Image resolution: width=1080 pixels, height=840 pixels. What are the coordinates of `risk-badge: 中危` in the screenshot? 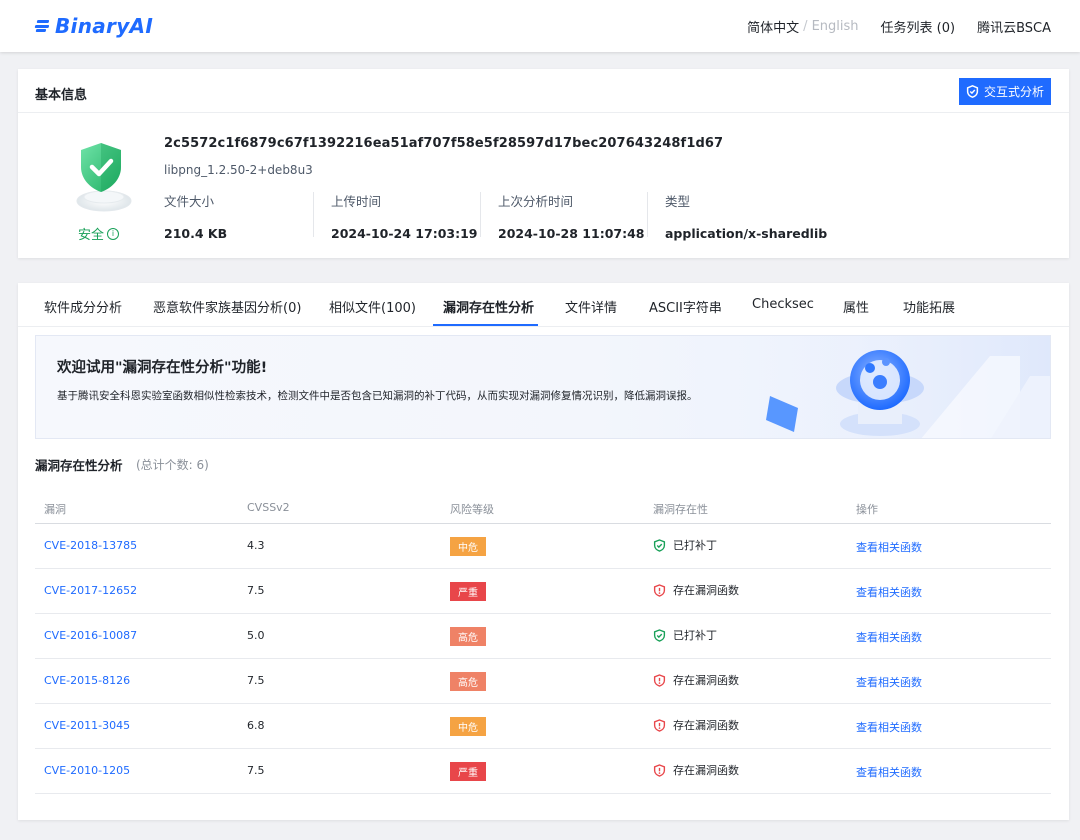 It's located at (468, 726).